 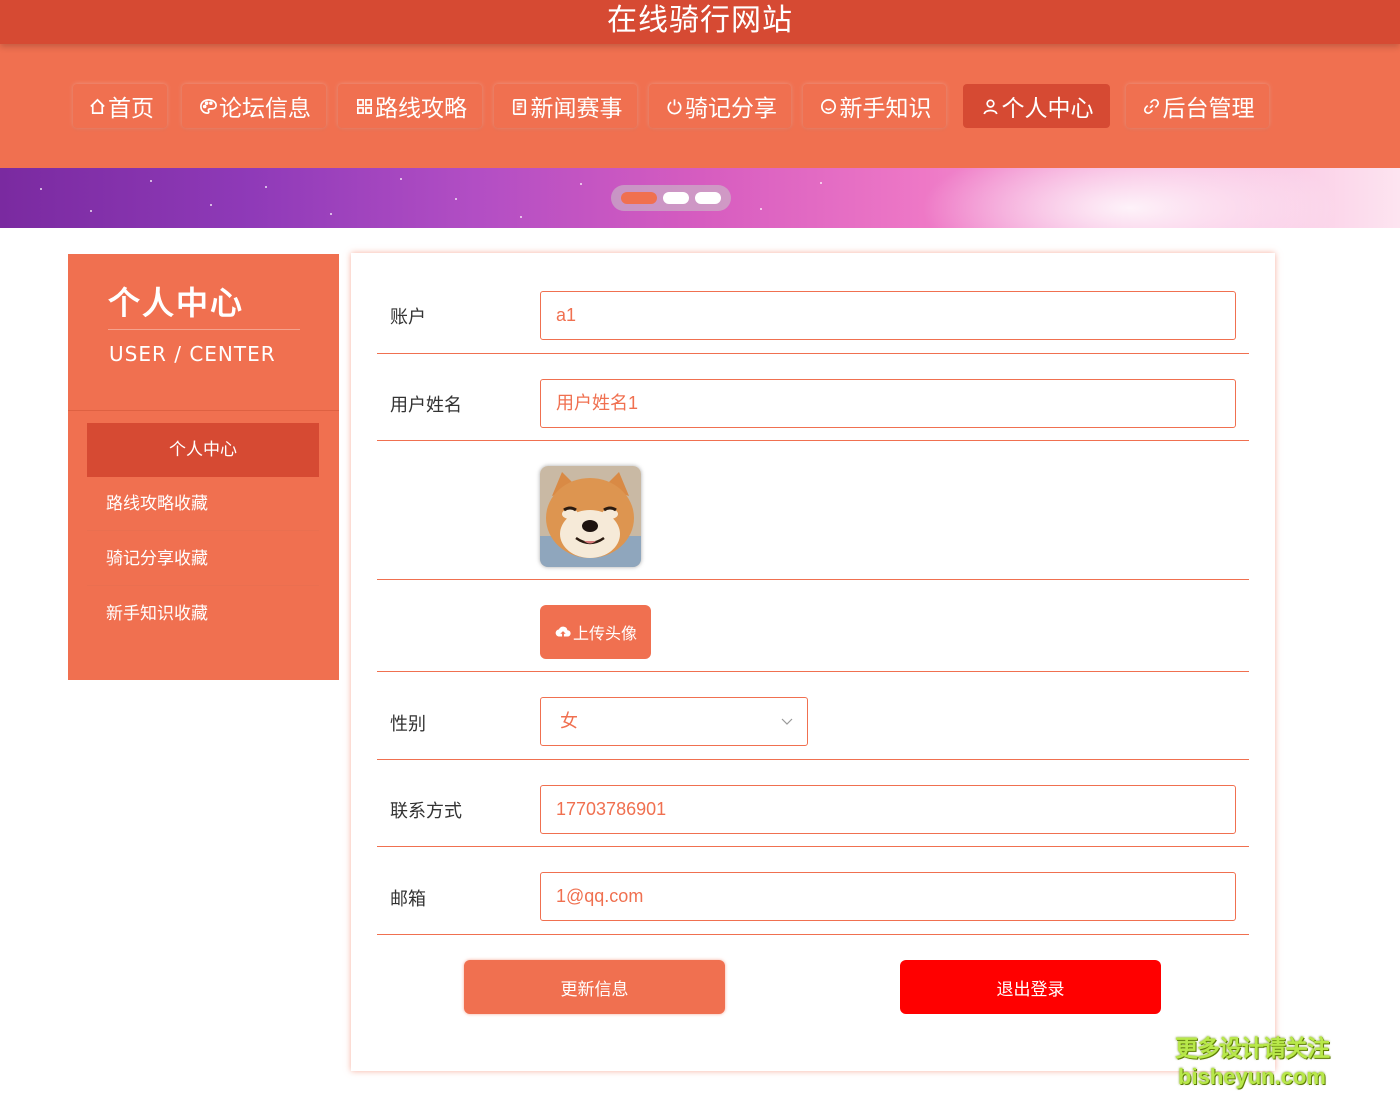 I want to click on sidebar-title: 个人中心, so click(x=176, y=303).